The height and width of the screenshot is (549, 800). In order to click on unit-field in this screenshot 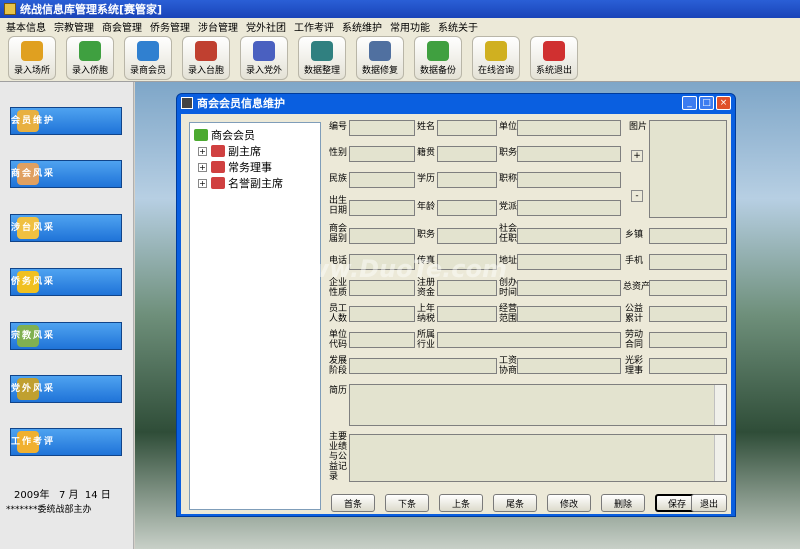, I will do `click(569, 128)`.